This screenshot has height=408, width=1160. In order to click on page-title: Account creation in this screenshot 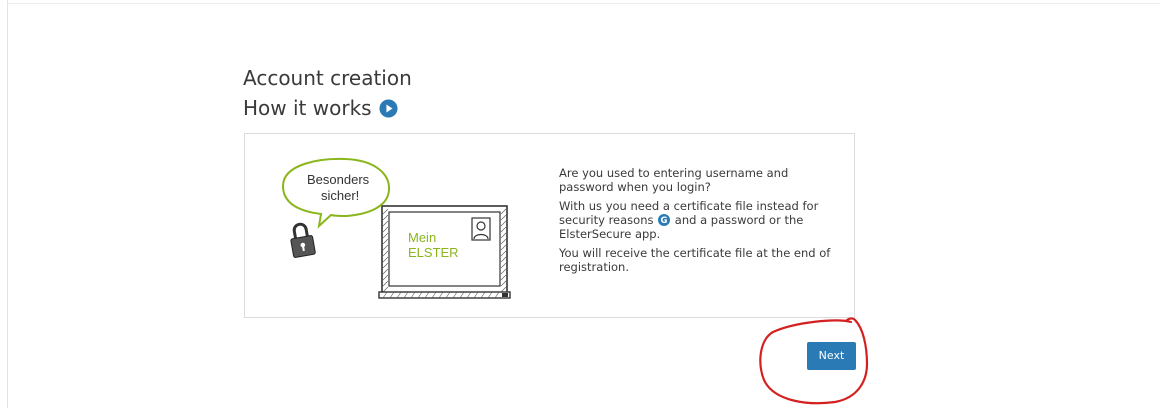, I will do `click(327, 78)`.